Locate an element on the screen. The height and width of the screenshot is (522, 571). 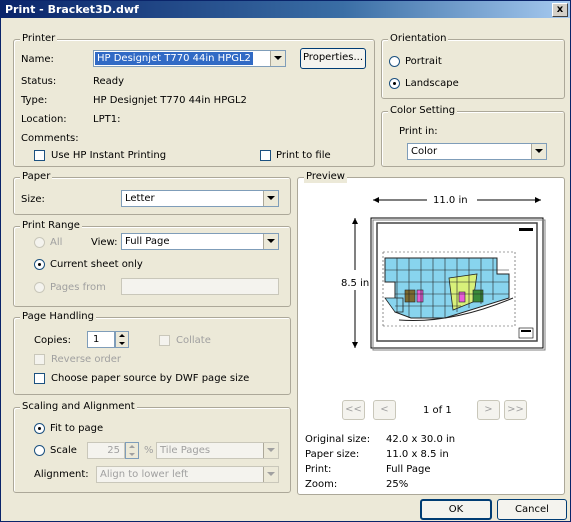
all-label: All is located at coordinates (56, 242).